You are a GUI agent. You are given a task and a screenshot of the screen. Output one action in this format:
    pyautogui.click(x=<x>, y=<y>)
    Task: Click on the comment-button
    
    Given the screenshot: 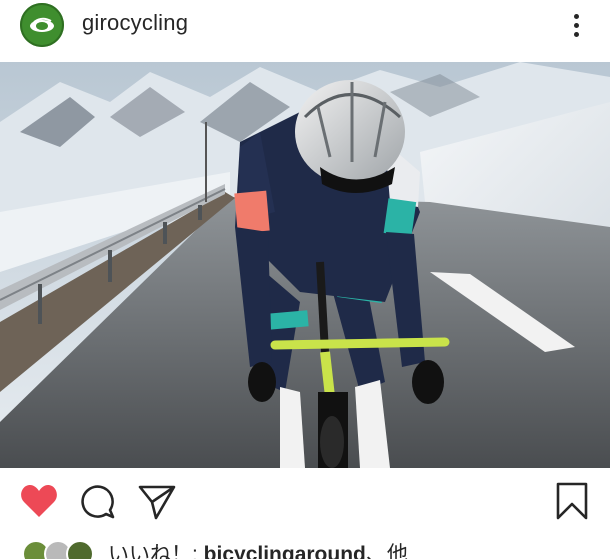 What is the action you would take?
    pyautogui.click(x=98, y=504)
    